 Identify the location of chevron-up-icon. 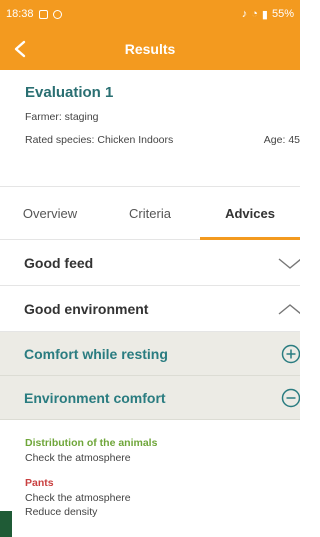
(288, 309).